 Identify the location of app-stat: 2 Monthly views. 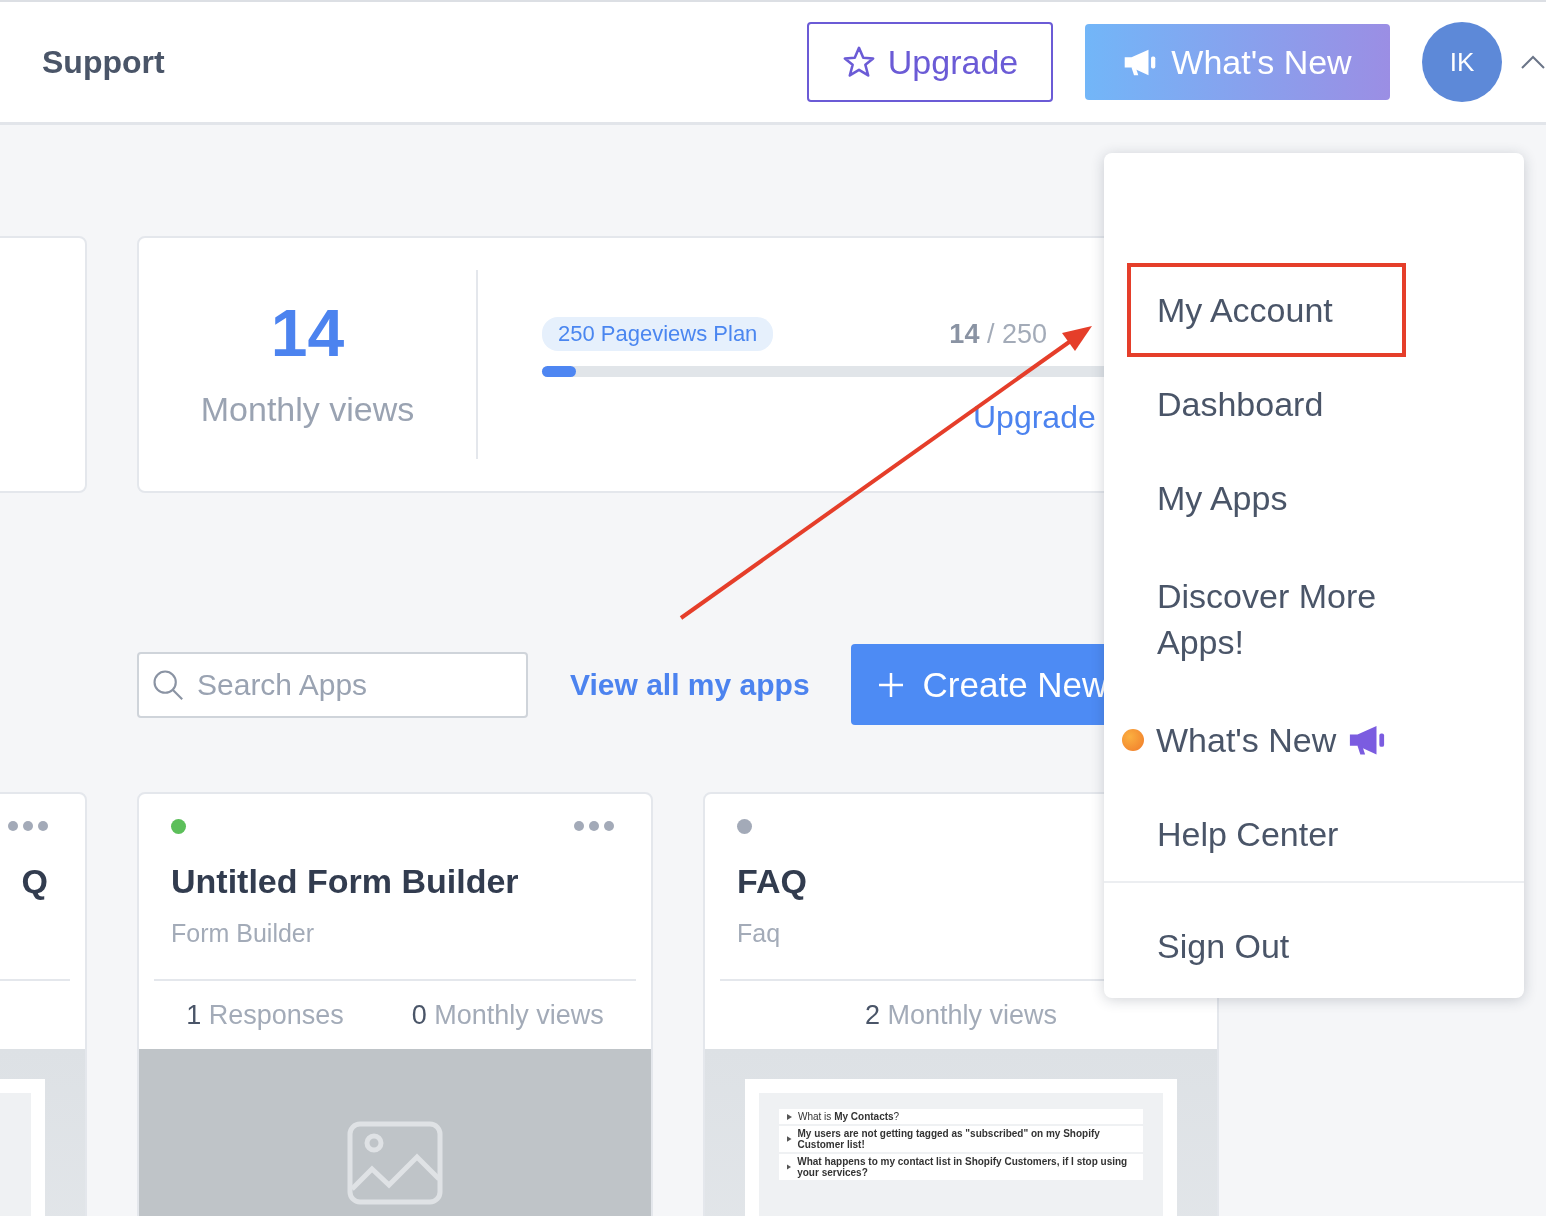
(961, 1015).